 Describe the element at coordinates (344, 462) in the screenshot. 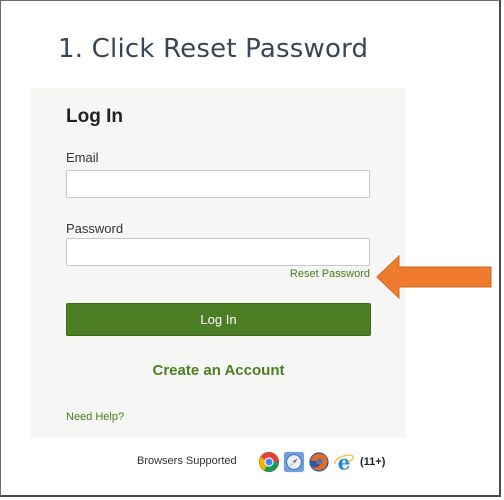

I see `internet-explorer-icon: e` at that location.